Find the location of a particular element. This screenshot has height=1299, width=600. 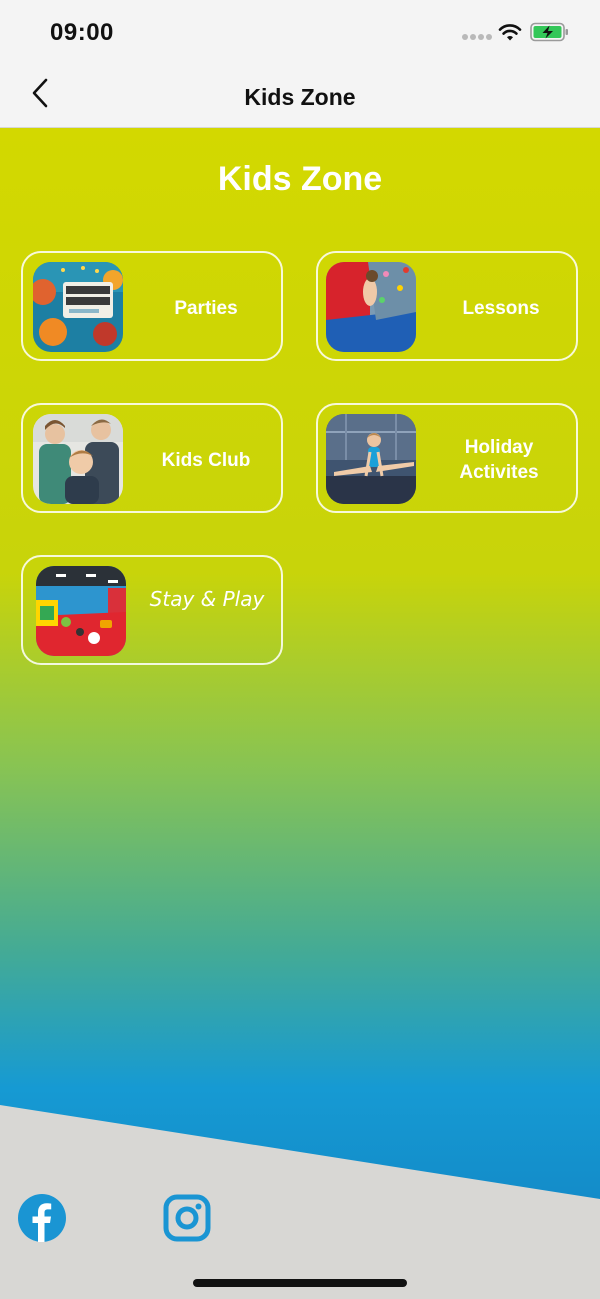

climbing-wall-photo is located at coordinates (371, 307).